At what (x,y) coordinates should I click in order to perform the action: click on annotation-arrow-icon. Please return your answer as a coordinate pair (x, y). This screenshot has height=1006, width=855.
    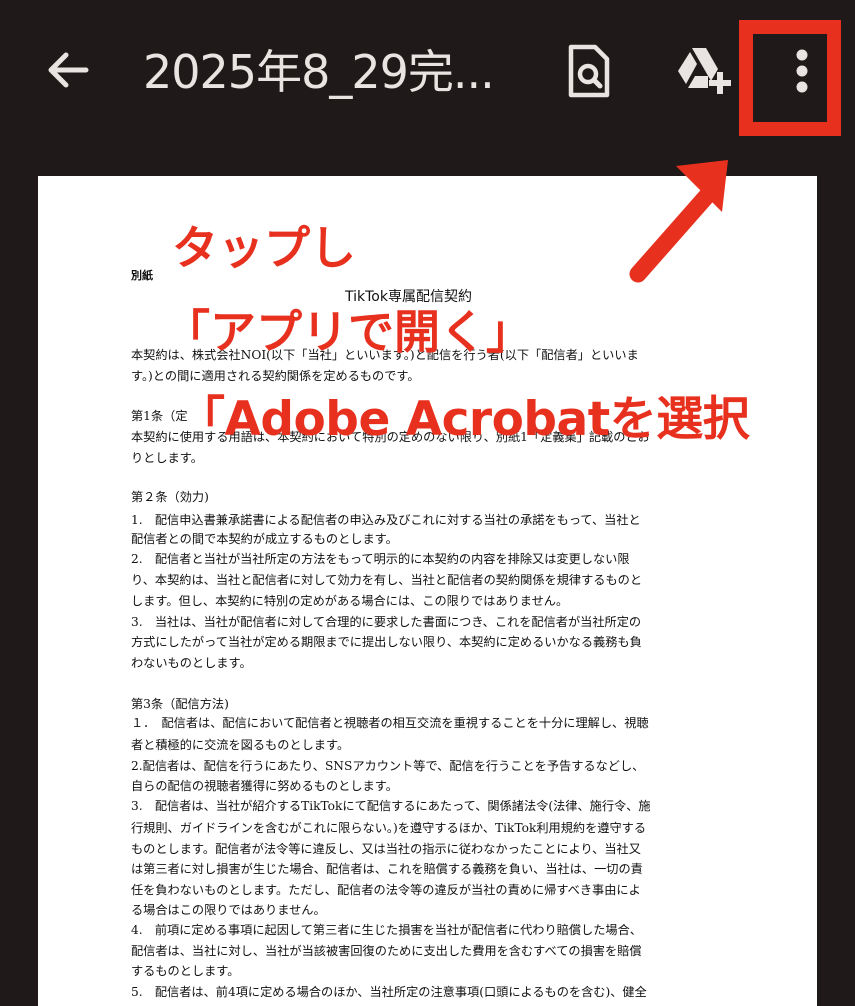
    Looking at the image, I should click on (678, 221).